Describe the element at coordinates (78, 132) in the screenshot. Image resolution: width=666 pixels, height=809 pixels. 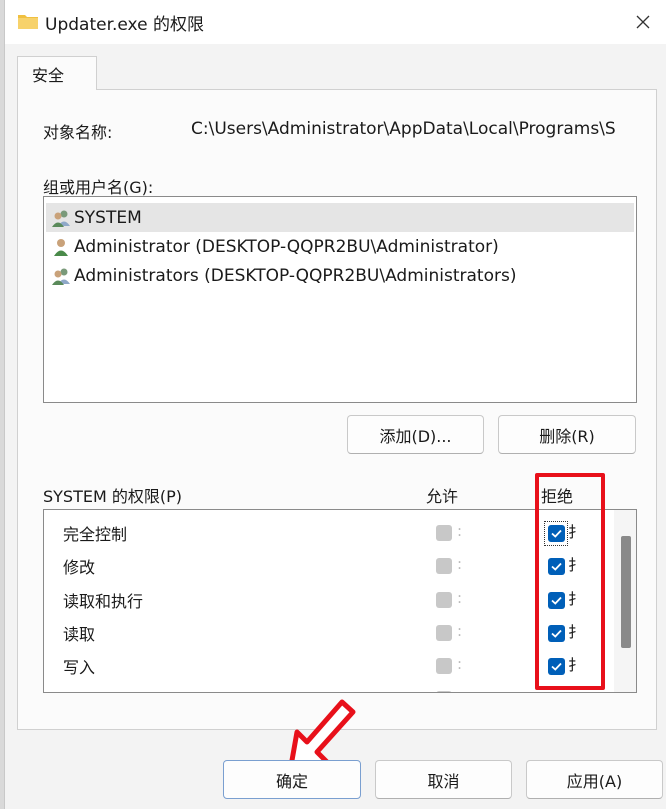
I see `object-name-label: 对象名称:` at that location.